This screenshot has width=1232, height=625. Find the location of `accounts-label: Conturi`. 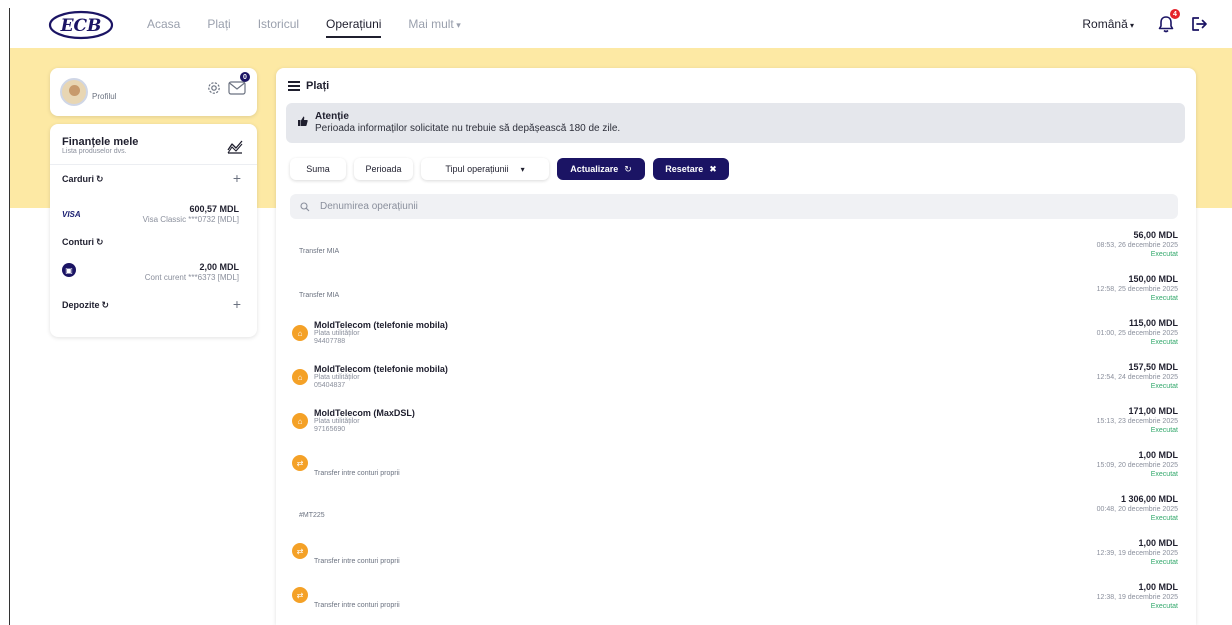

accounts-label: Conturi is located at coordinates (78, 242).